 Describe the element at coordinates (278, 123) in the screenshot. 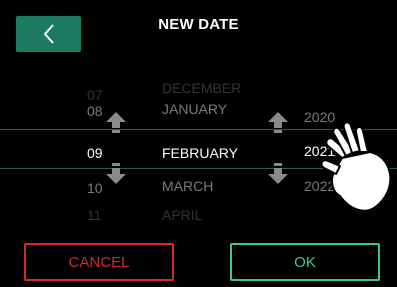

I see `year-up-arrow-icon` at that location.